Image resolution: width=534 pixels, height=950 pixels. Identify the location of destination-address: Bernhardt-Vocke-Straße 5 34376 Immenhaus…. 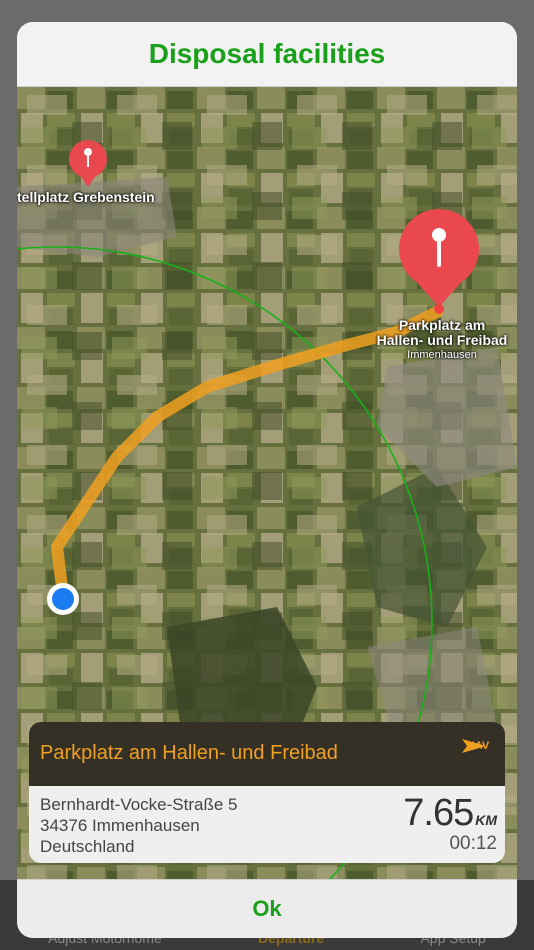
(138, 825).